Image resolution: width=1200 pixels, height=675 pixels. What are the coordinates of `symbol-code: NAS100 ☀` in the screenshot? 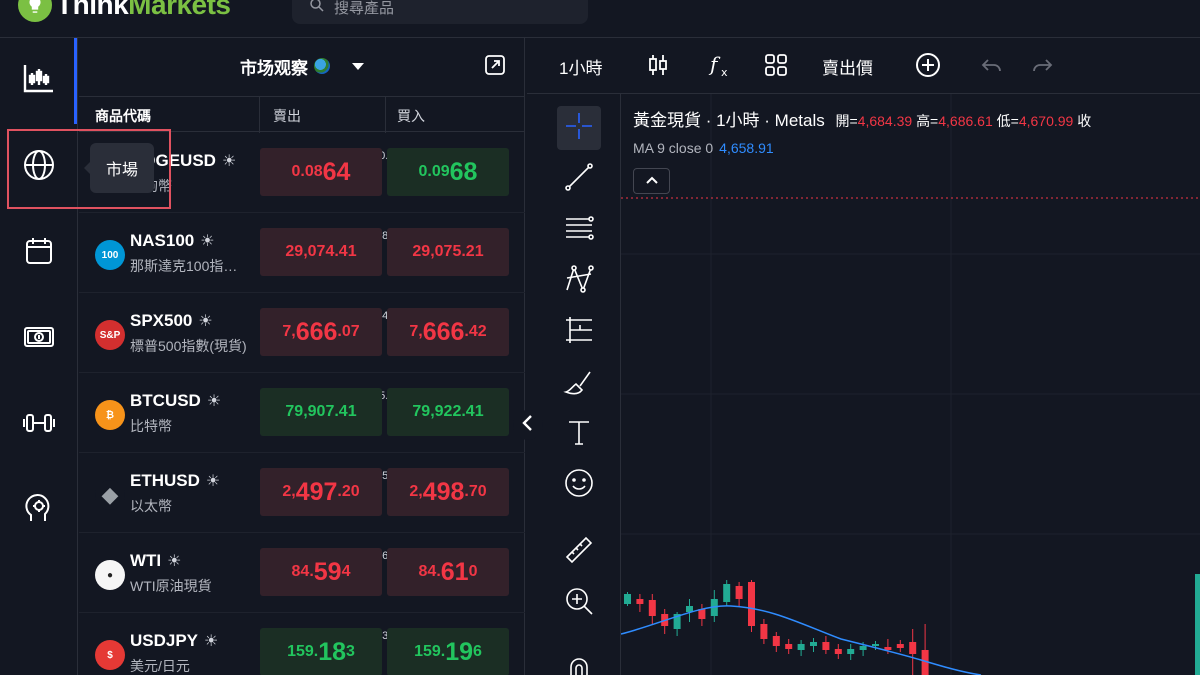 It's located at (172, 241).